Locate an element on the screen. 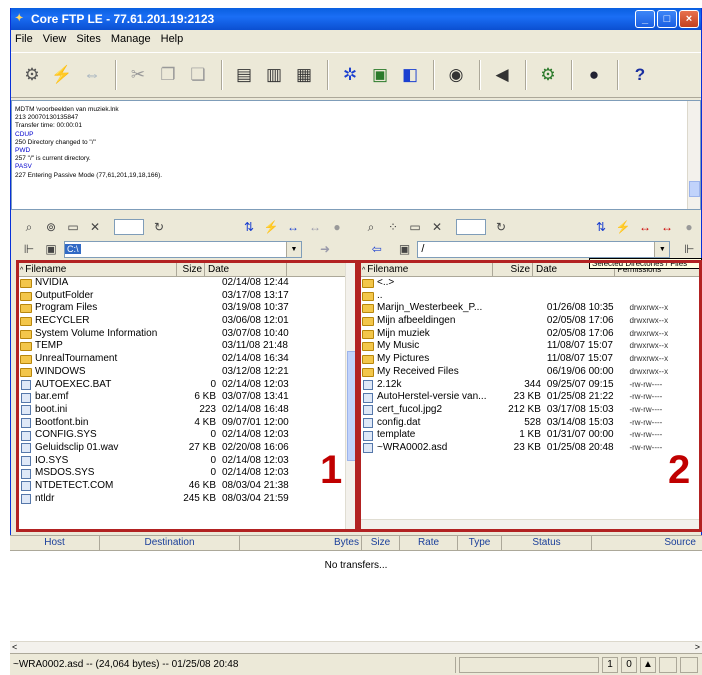 The width and height of the screenshot is (702, 675). menu-bar: File View Sites Manage Help is located at coordinates (356, 39).